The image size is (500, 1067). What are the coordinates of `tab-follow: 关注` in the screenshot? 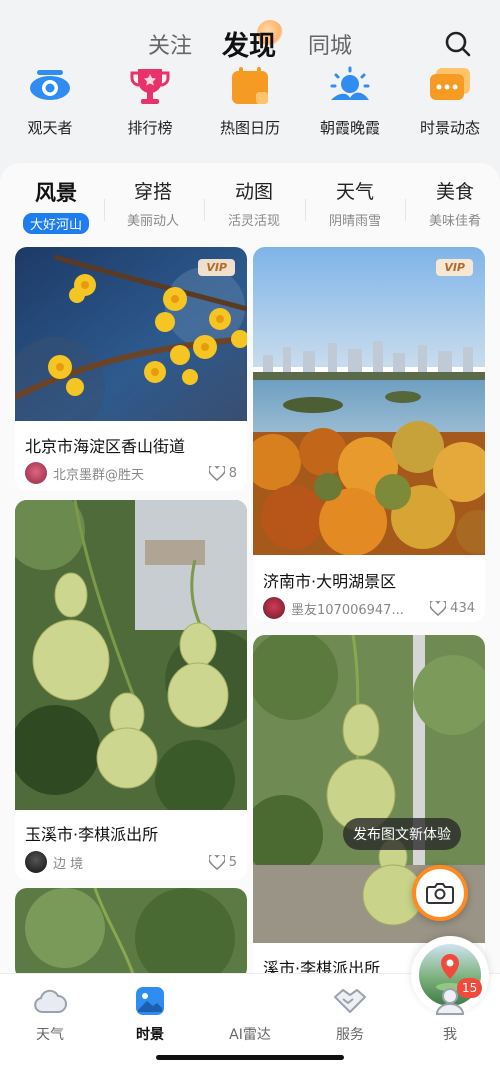 It's located at (170, 44).